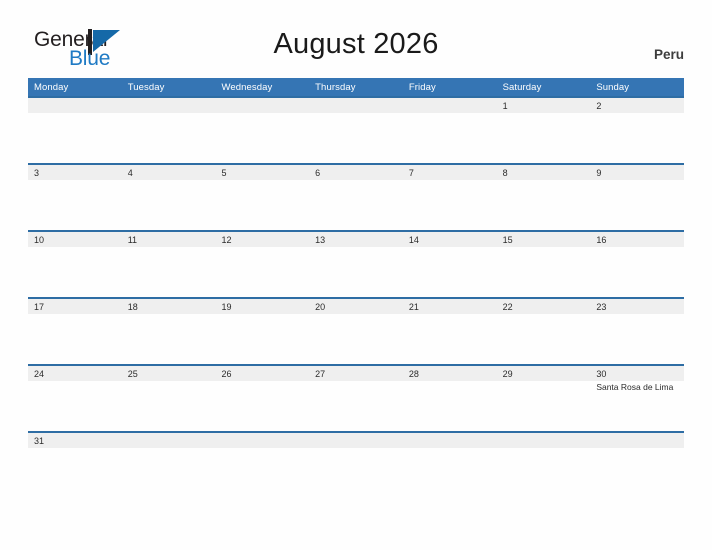 The width and height of the screenshot is (712, 550). I want to click on calendar-week-row: 3456789, so click(356, 196).